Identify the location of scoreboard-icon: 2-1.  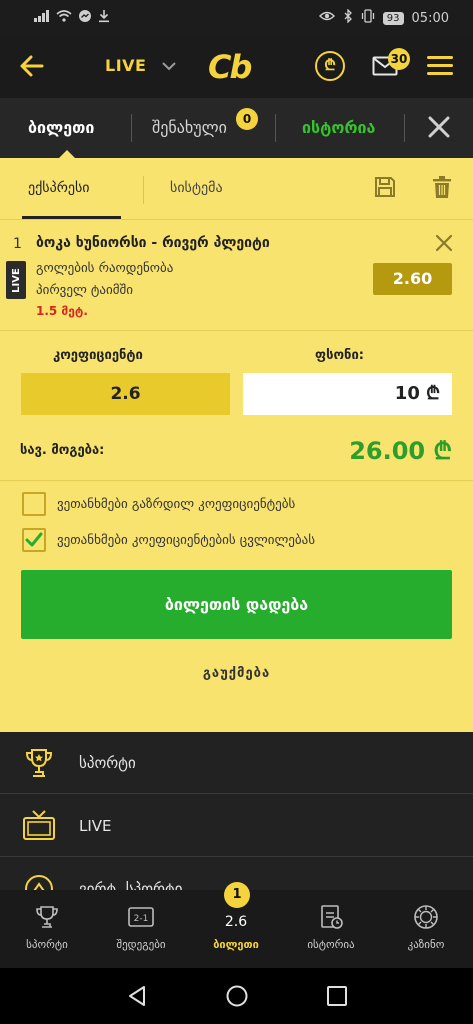
(141, 917).